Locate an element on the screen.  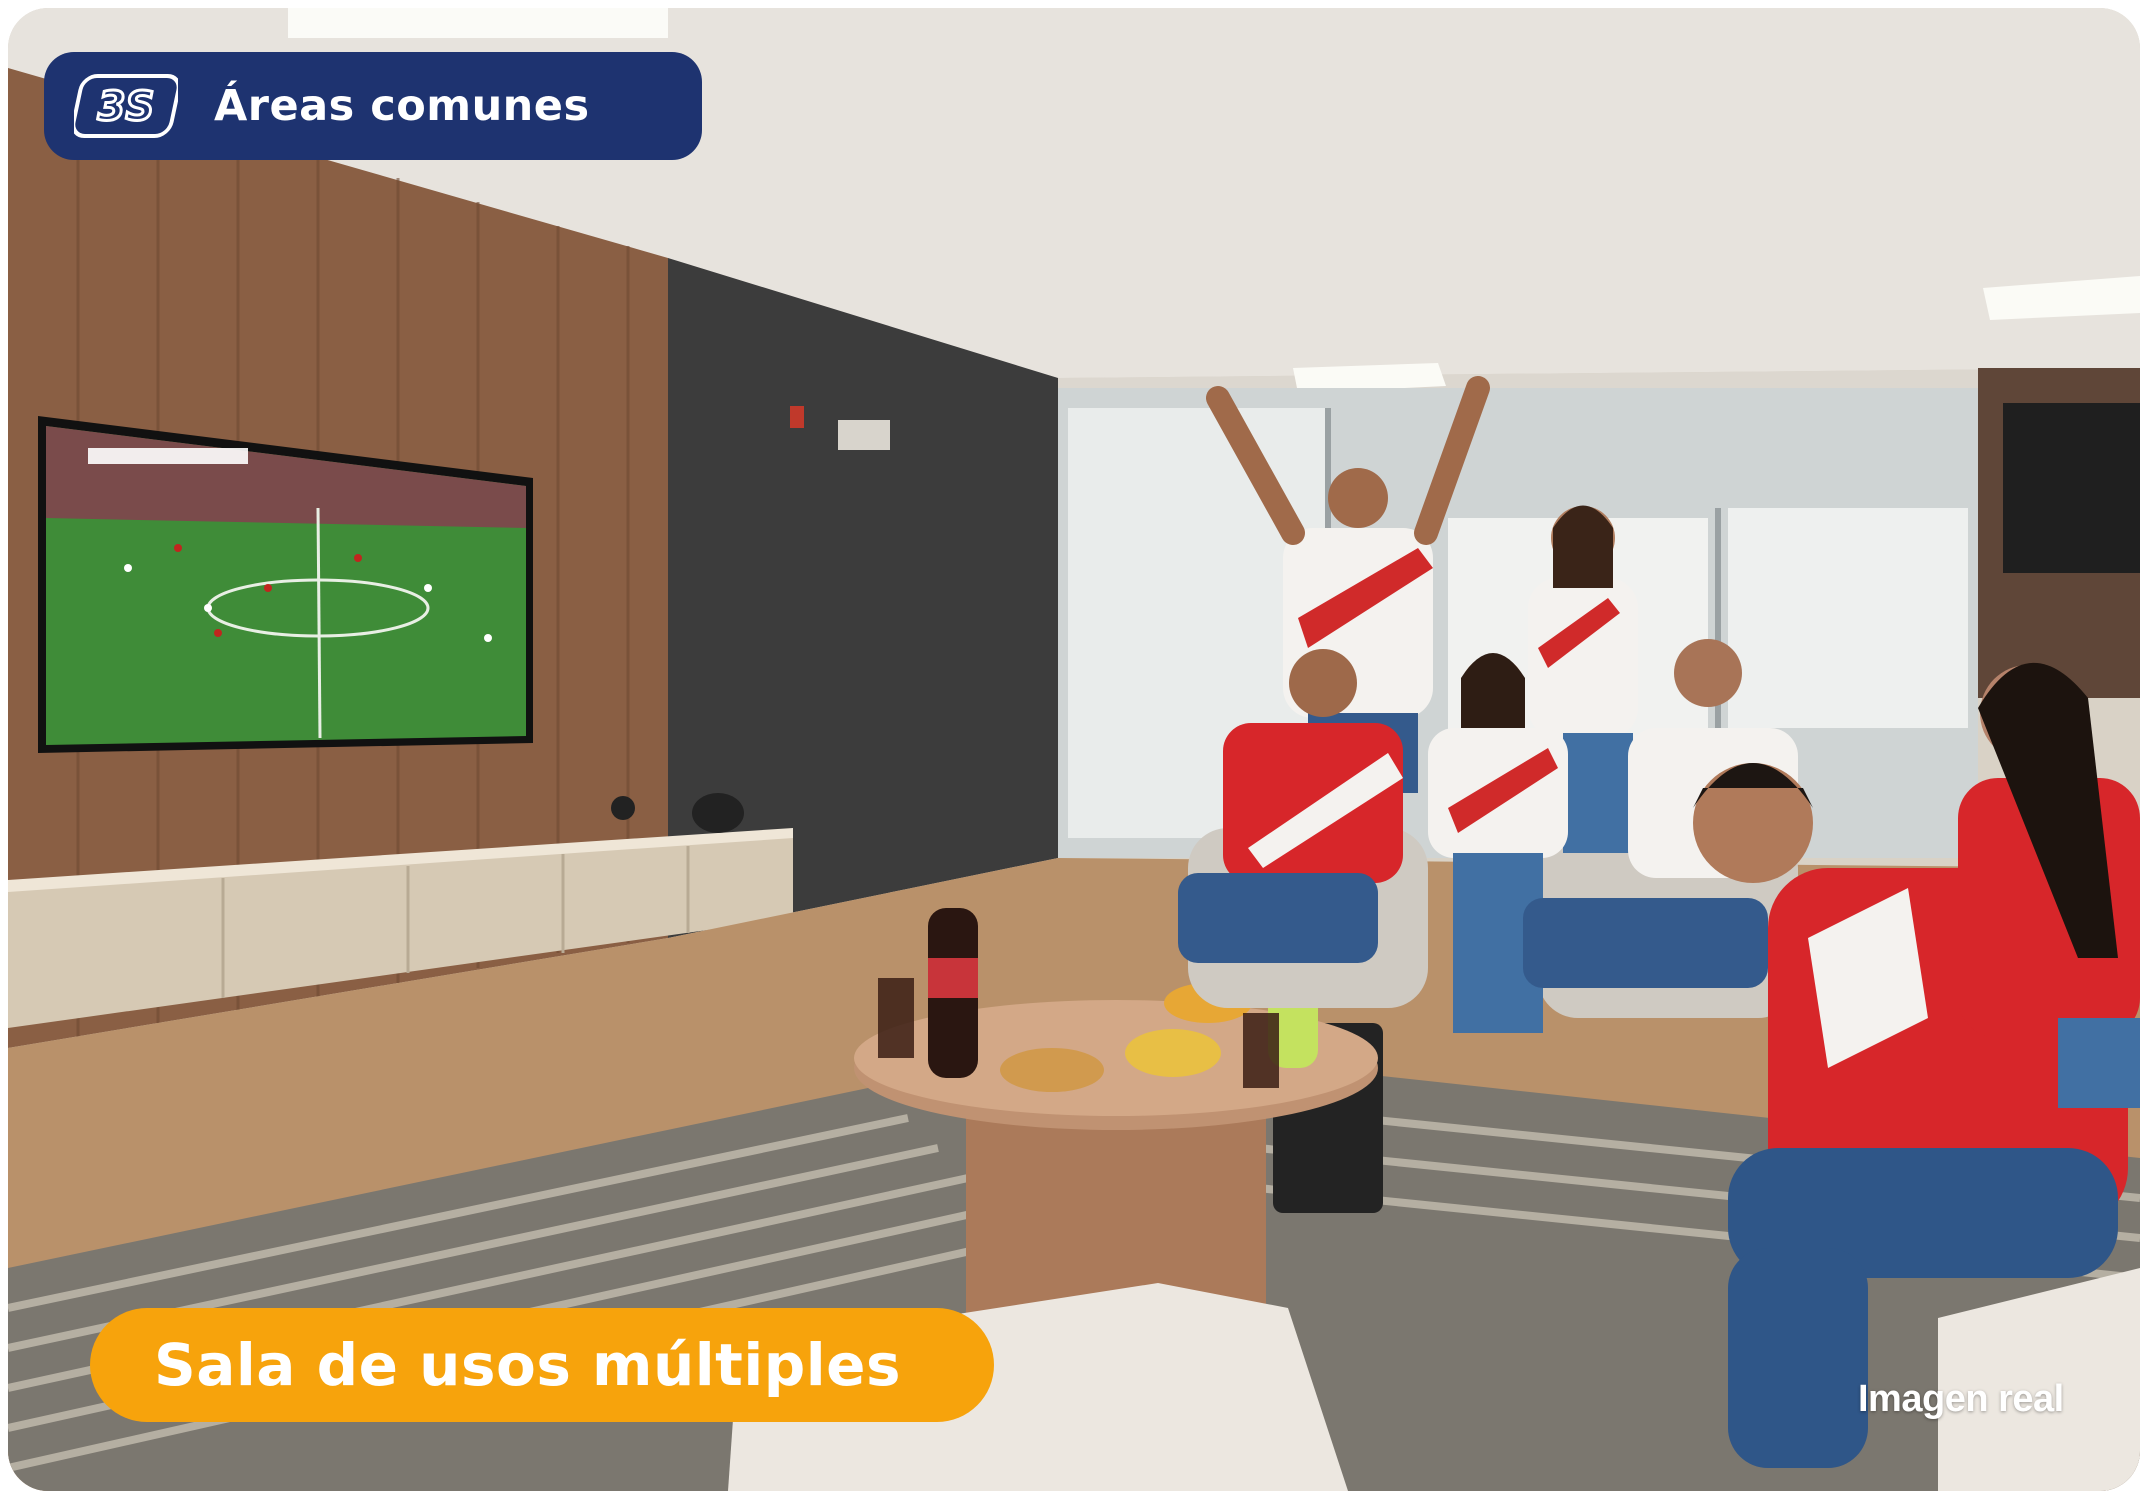
3s-logo-icon: 3S is located at coordinates (126, 106).